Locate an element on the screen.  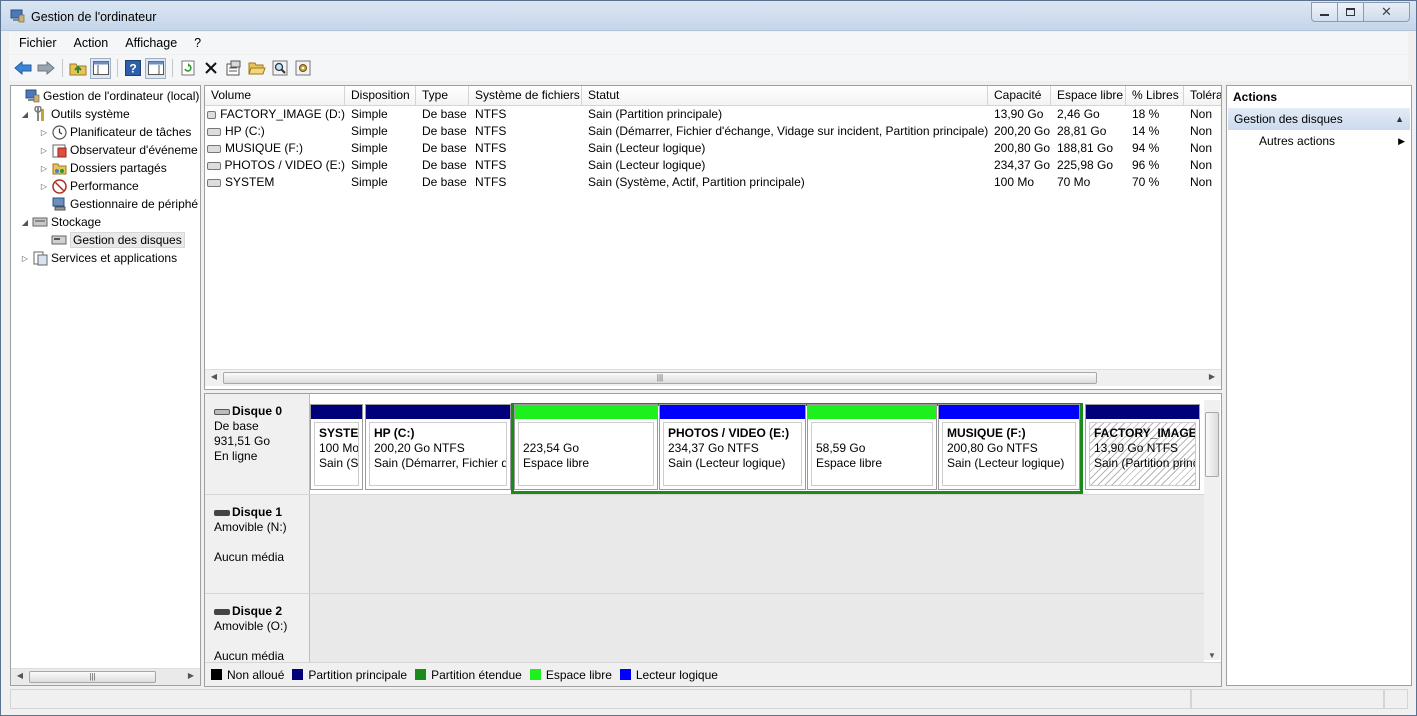
system-tools-icon is located at coordinates (40, 114).